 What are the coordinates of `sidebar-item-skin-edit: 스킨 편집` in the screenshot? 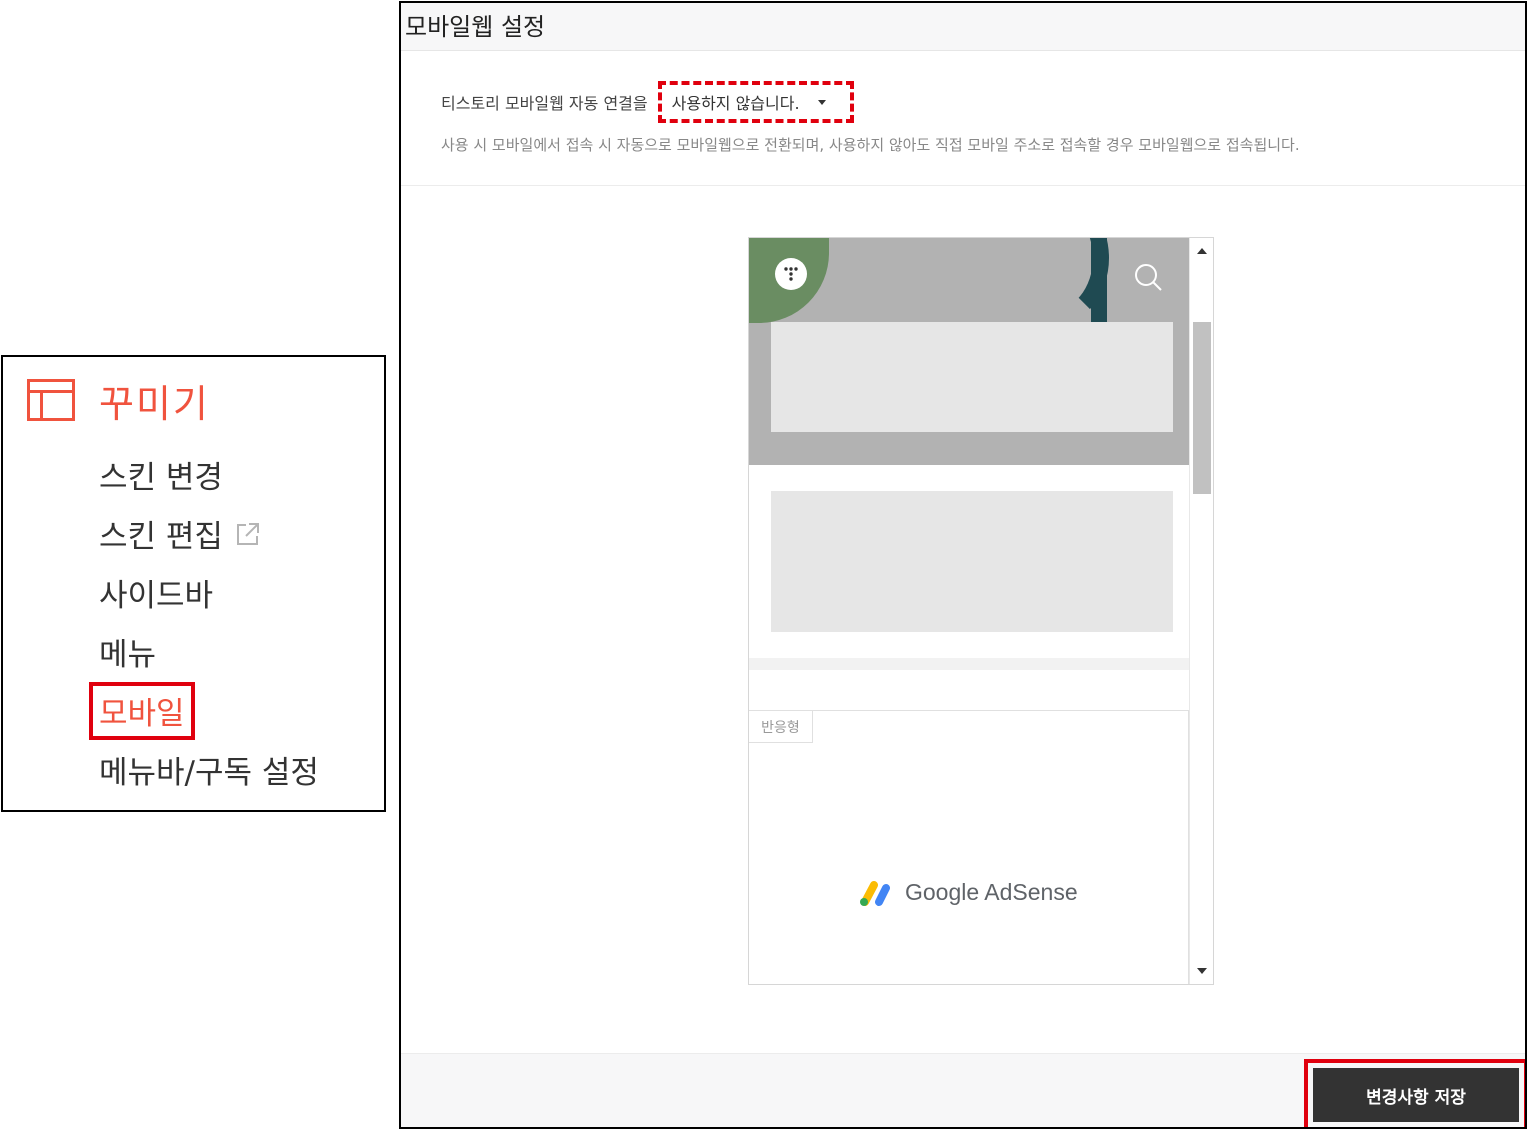 It's located at (209, 533).